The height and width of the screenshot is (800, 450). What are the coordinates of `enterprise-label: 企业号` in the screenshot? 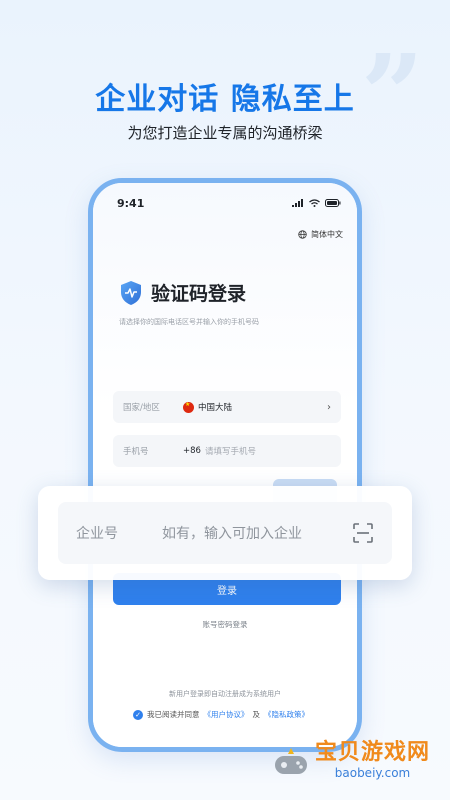 It's located at (97, 534).